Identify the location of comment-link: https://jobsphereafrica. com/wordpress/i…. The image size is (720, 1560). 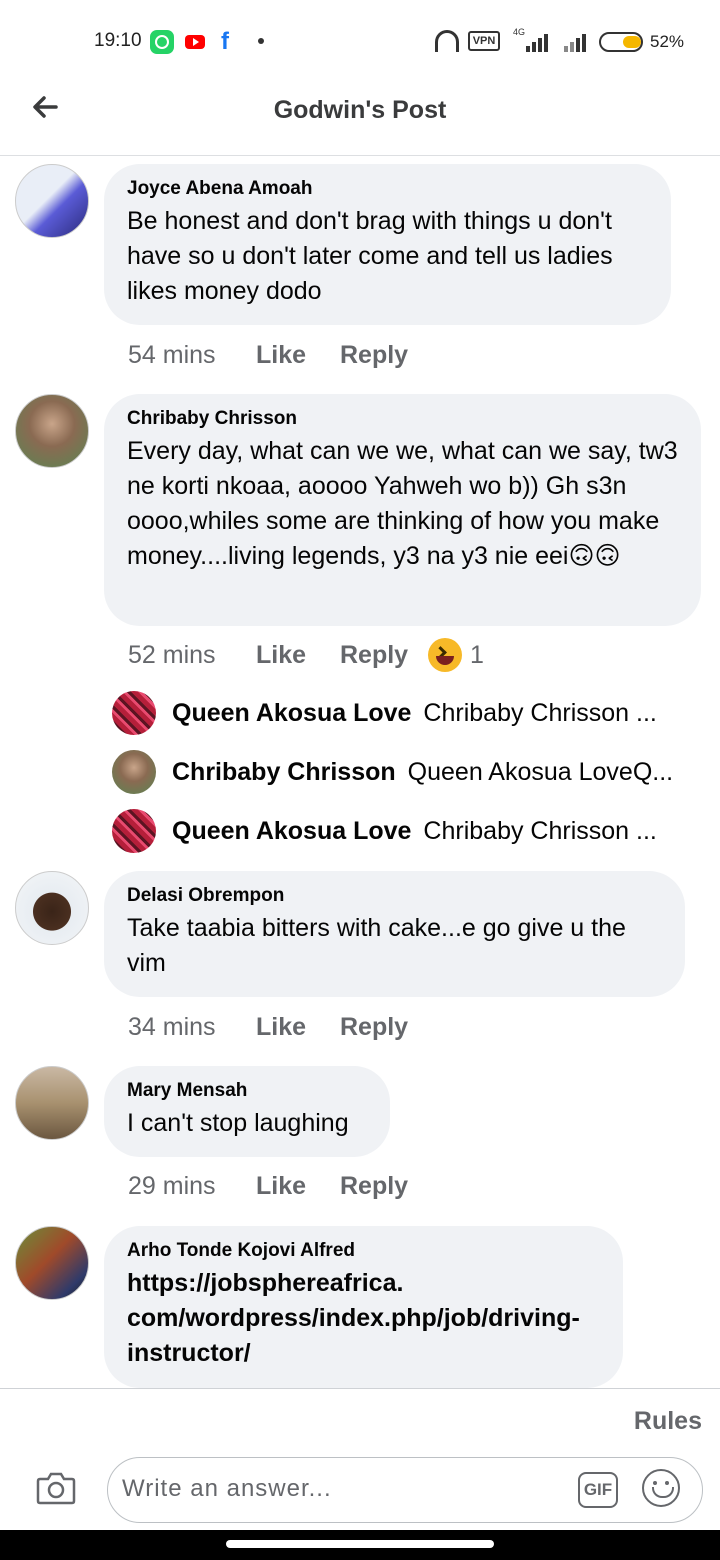
(364, 1318).